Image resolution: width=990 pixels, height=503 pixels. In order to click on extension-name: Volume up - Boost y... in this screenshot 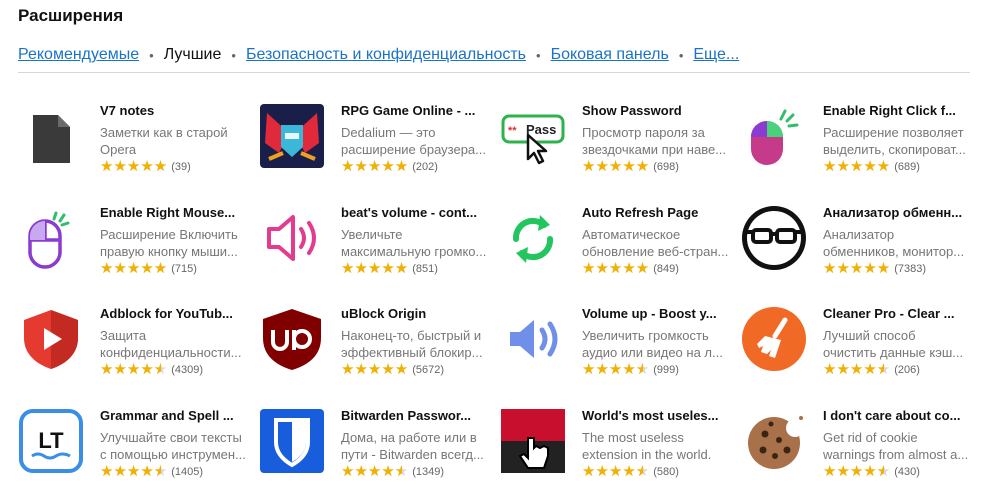, I will do `click(656, 314)`.